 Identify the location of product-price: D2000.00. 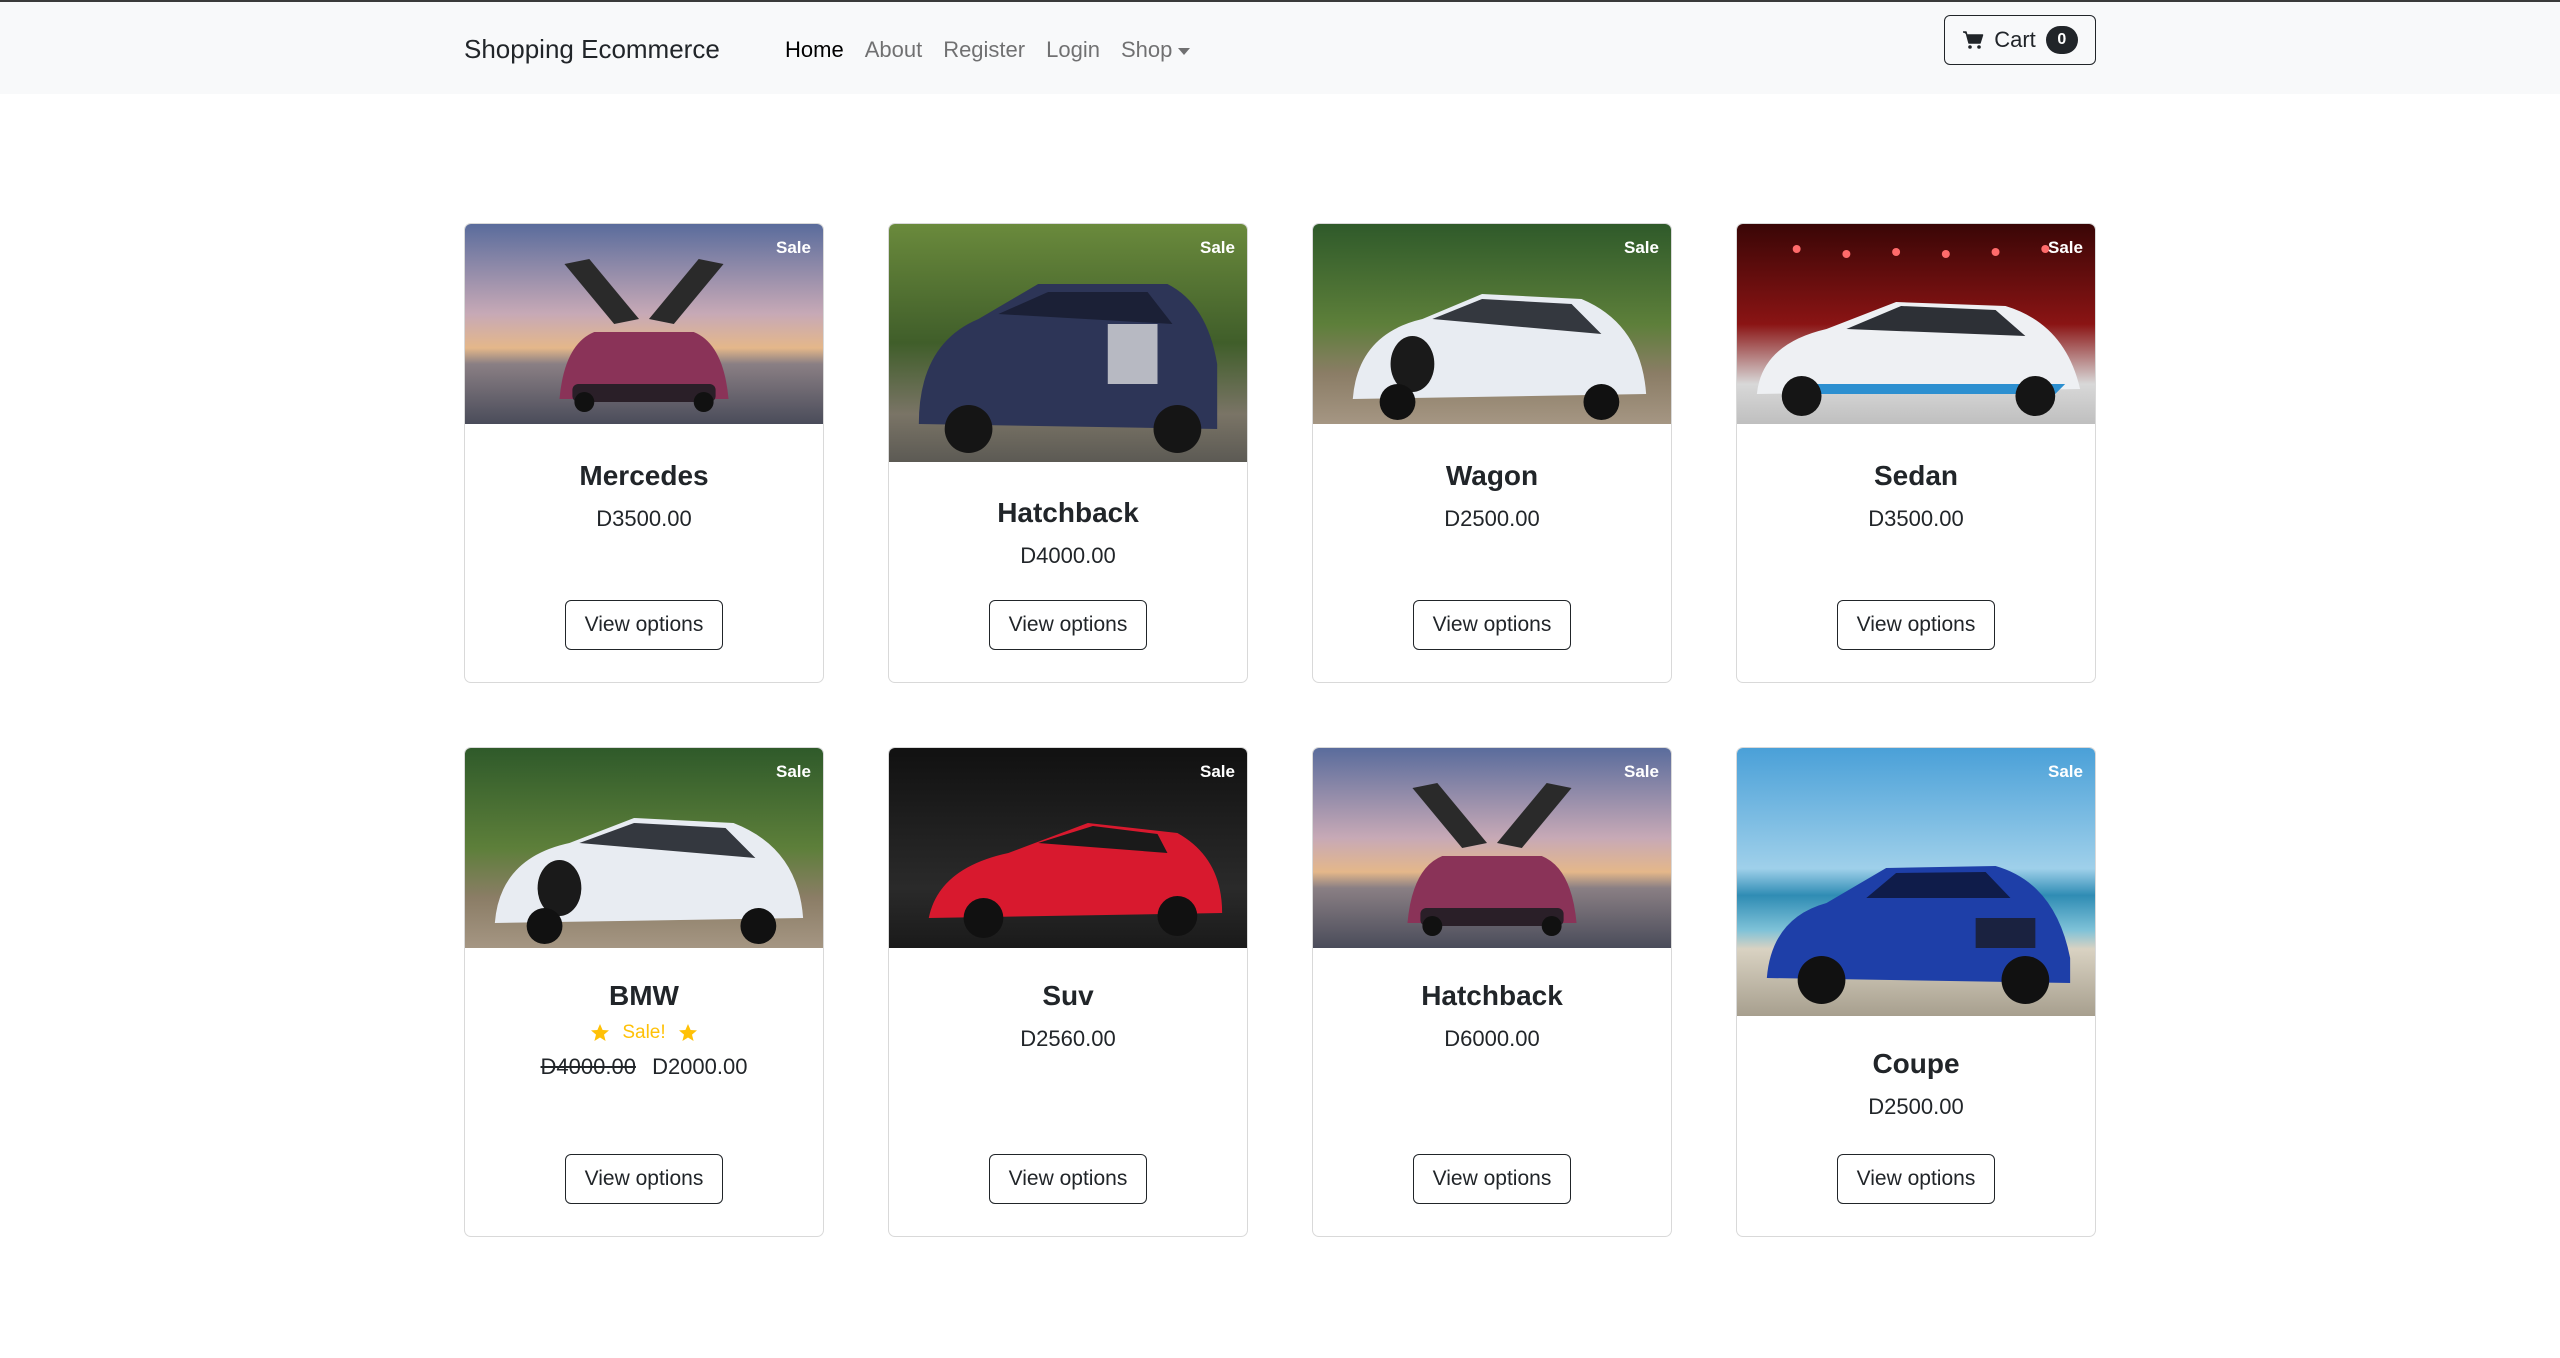
(700, 1066).